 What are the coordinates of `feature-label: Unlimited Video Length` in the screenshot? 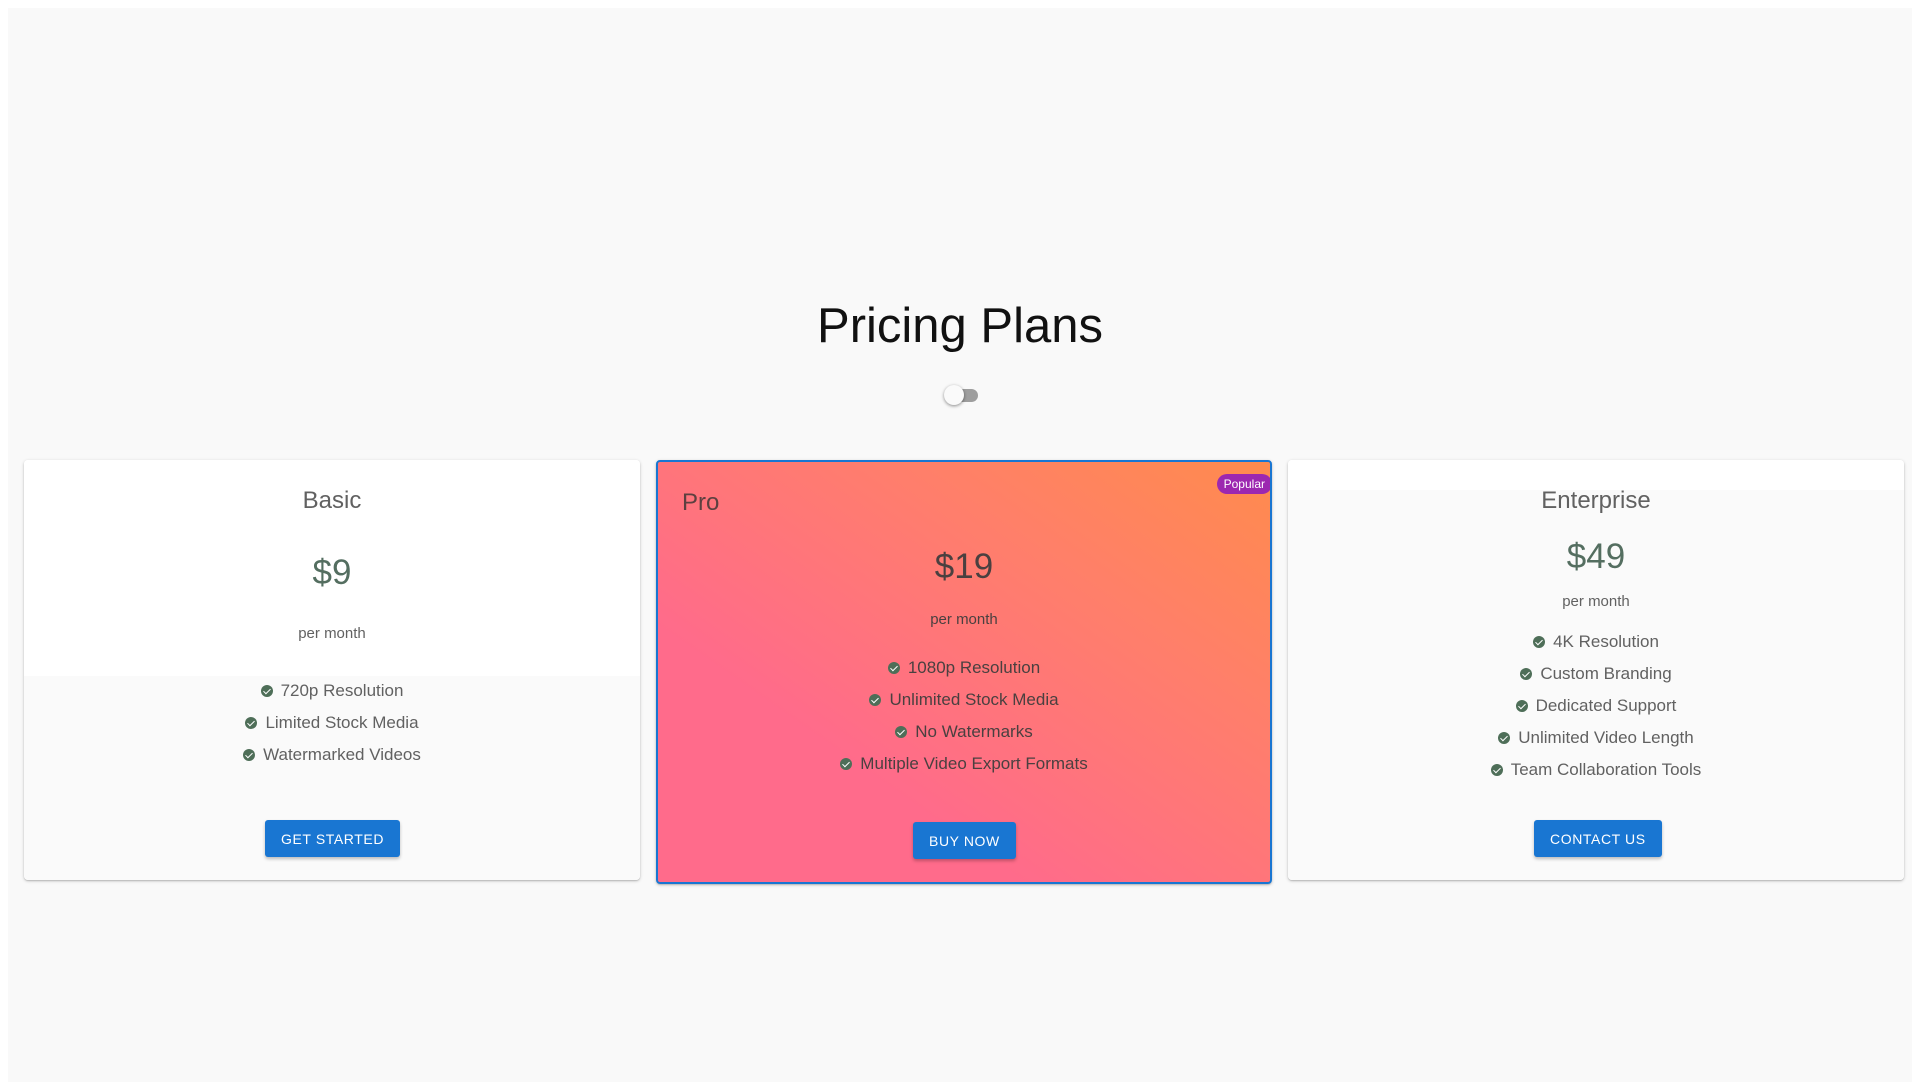 It's located at (1606, 737).